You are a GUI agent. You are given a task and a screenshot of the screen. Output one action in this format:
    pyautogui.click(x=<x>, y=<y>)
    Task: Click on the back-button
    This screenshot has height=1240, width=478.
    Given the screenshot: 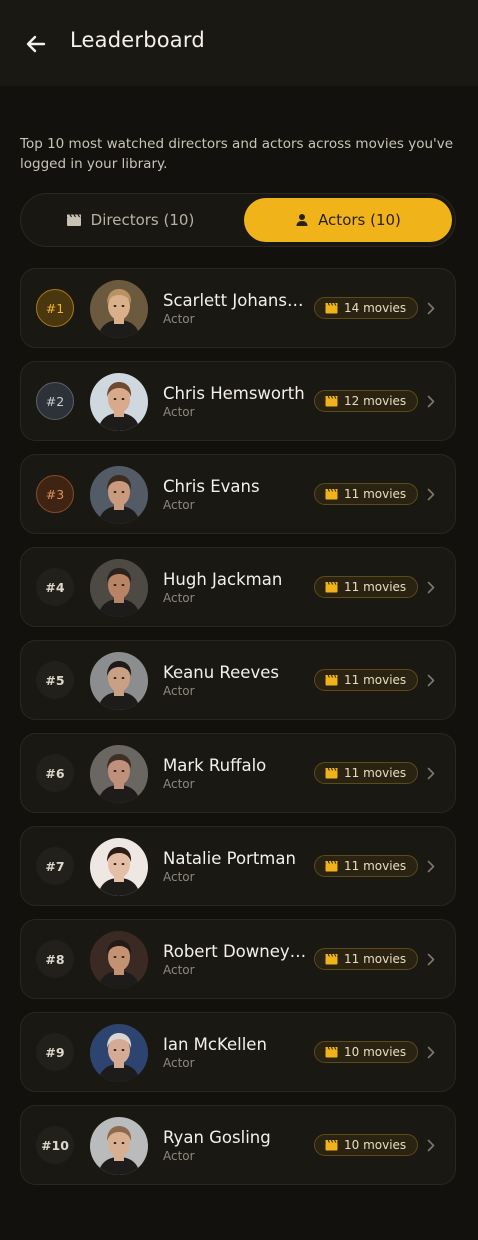 What is the action you would take?
    pyautogui.click(x=36, y=44)
    